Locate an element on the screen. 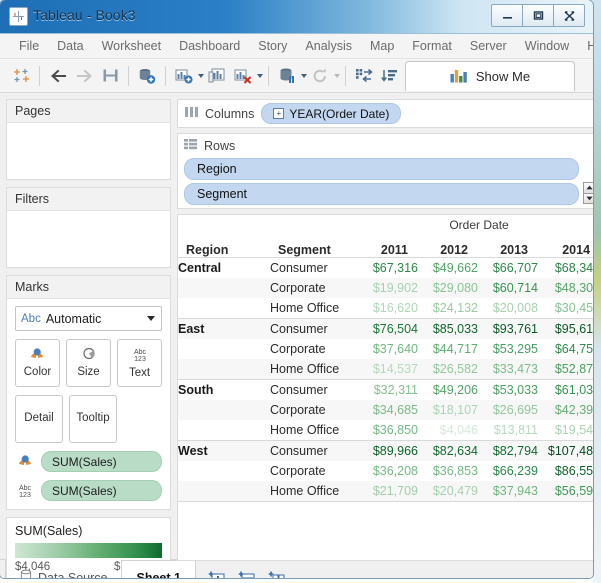 This screenshot has height=583, width=601. columns-pill-year-order-date: + YEAR(Order Date) is located at coordinates (331, 113).